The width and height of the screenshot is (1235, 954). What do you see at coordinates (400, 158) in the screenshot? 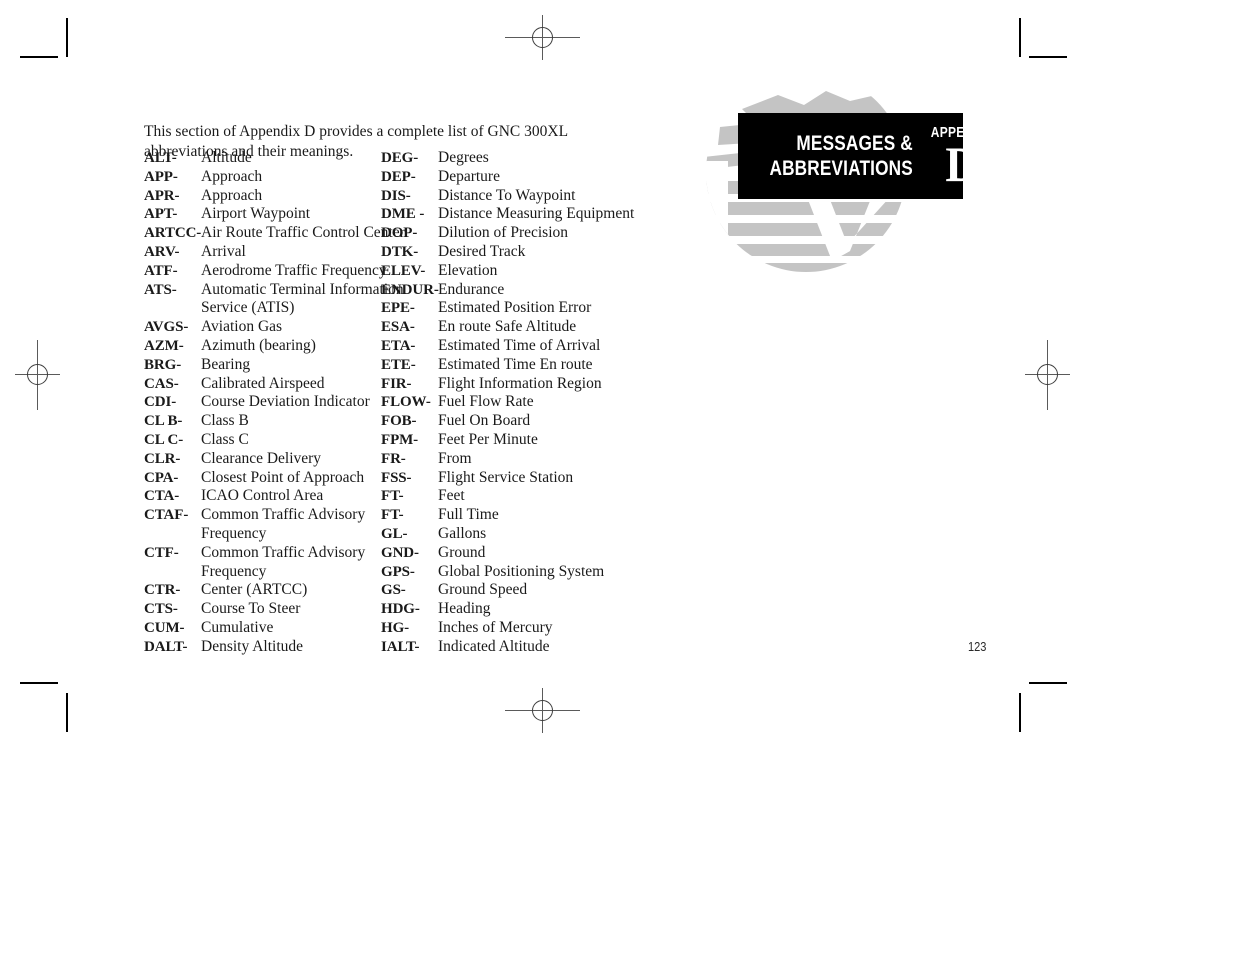
I see `abbreviation-term: DEG-` at bounding box center [400, 158].